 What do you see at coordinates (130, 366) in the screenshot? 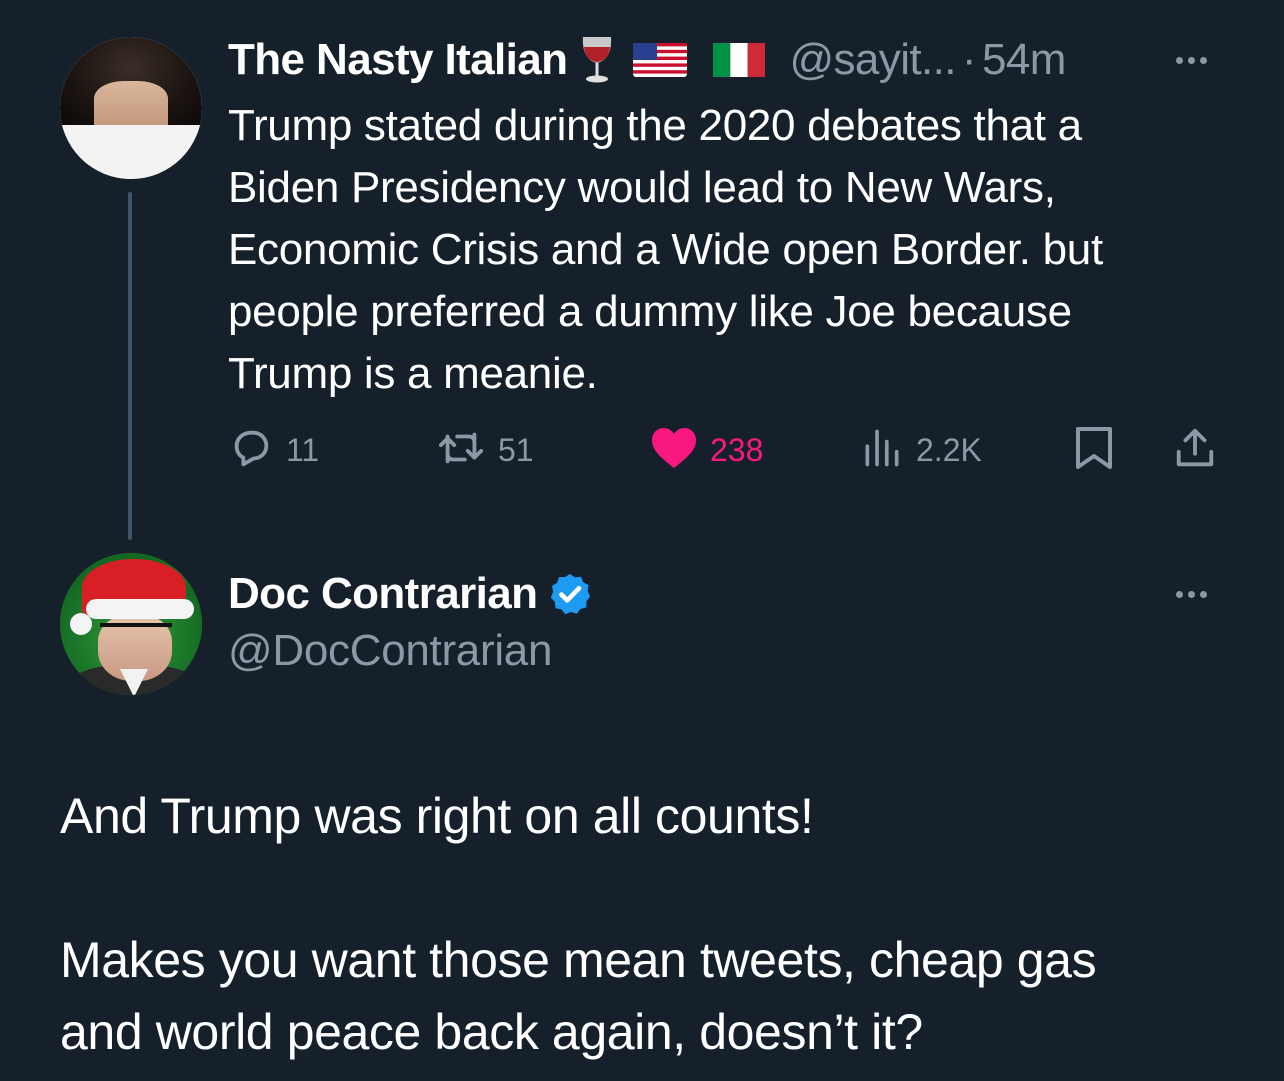
I see `thread-line` at bounding box center [130, 366].